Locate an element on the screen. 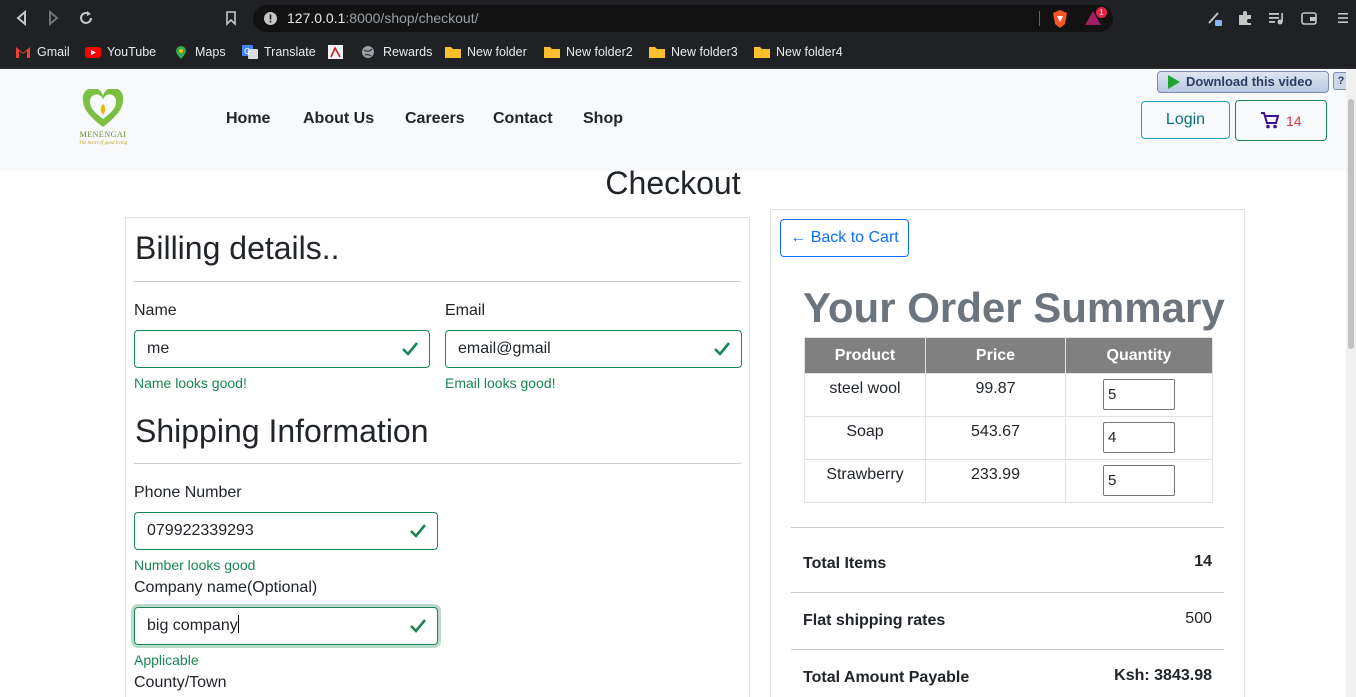 The height and width of the screenshot is (697, 1356). cart-button: 14 is located at coordinates (1281, 120).